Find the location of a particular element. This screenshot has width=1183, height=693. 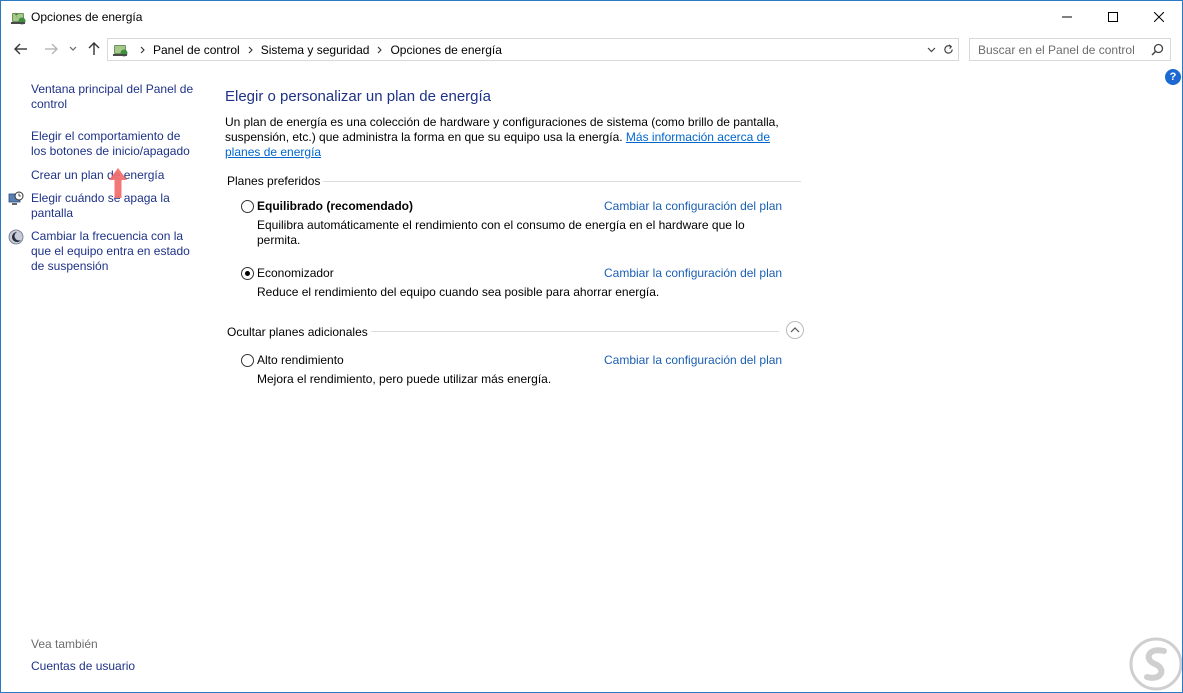

power-options-icon is located at coordinates (18, 17).